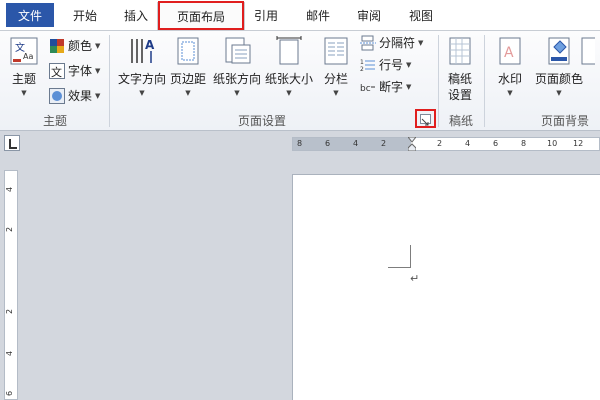  Describe the element at coordinates (369, 15) in the screenshot. I see `tab-review: 审阅` at that location.